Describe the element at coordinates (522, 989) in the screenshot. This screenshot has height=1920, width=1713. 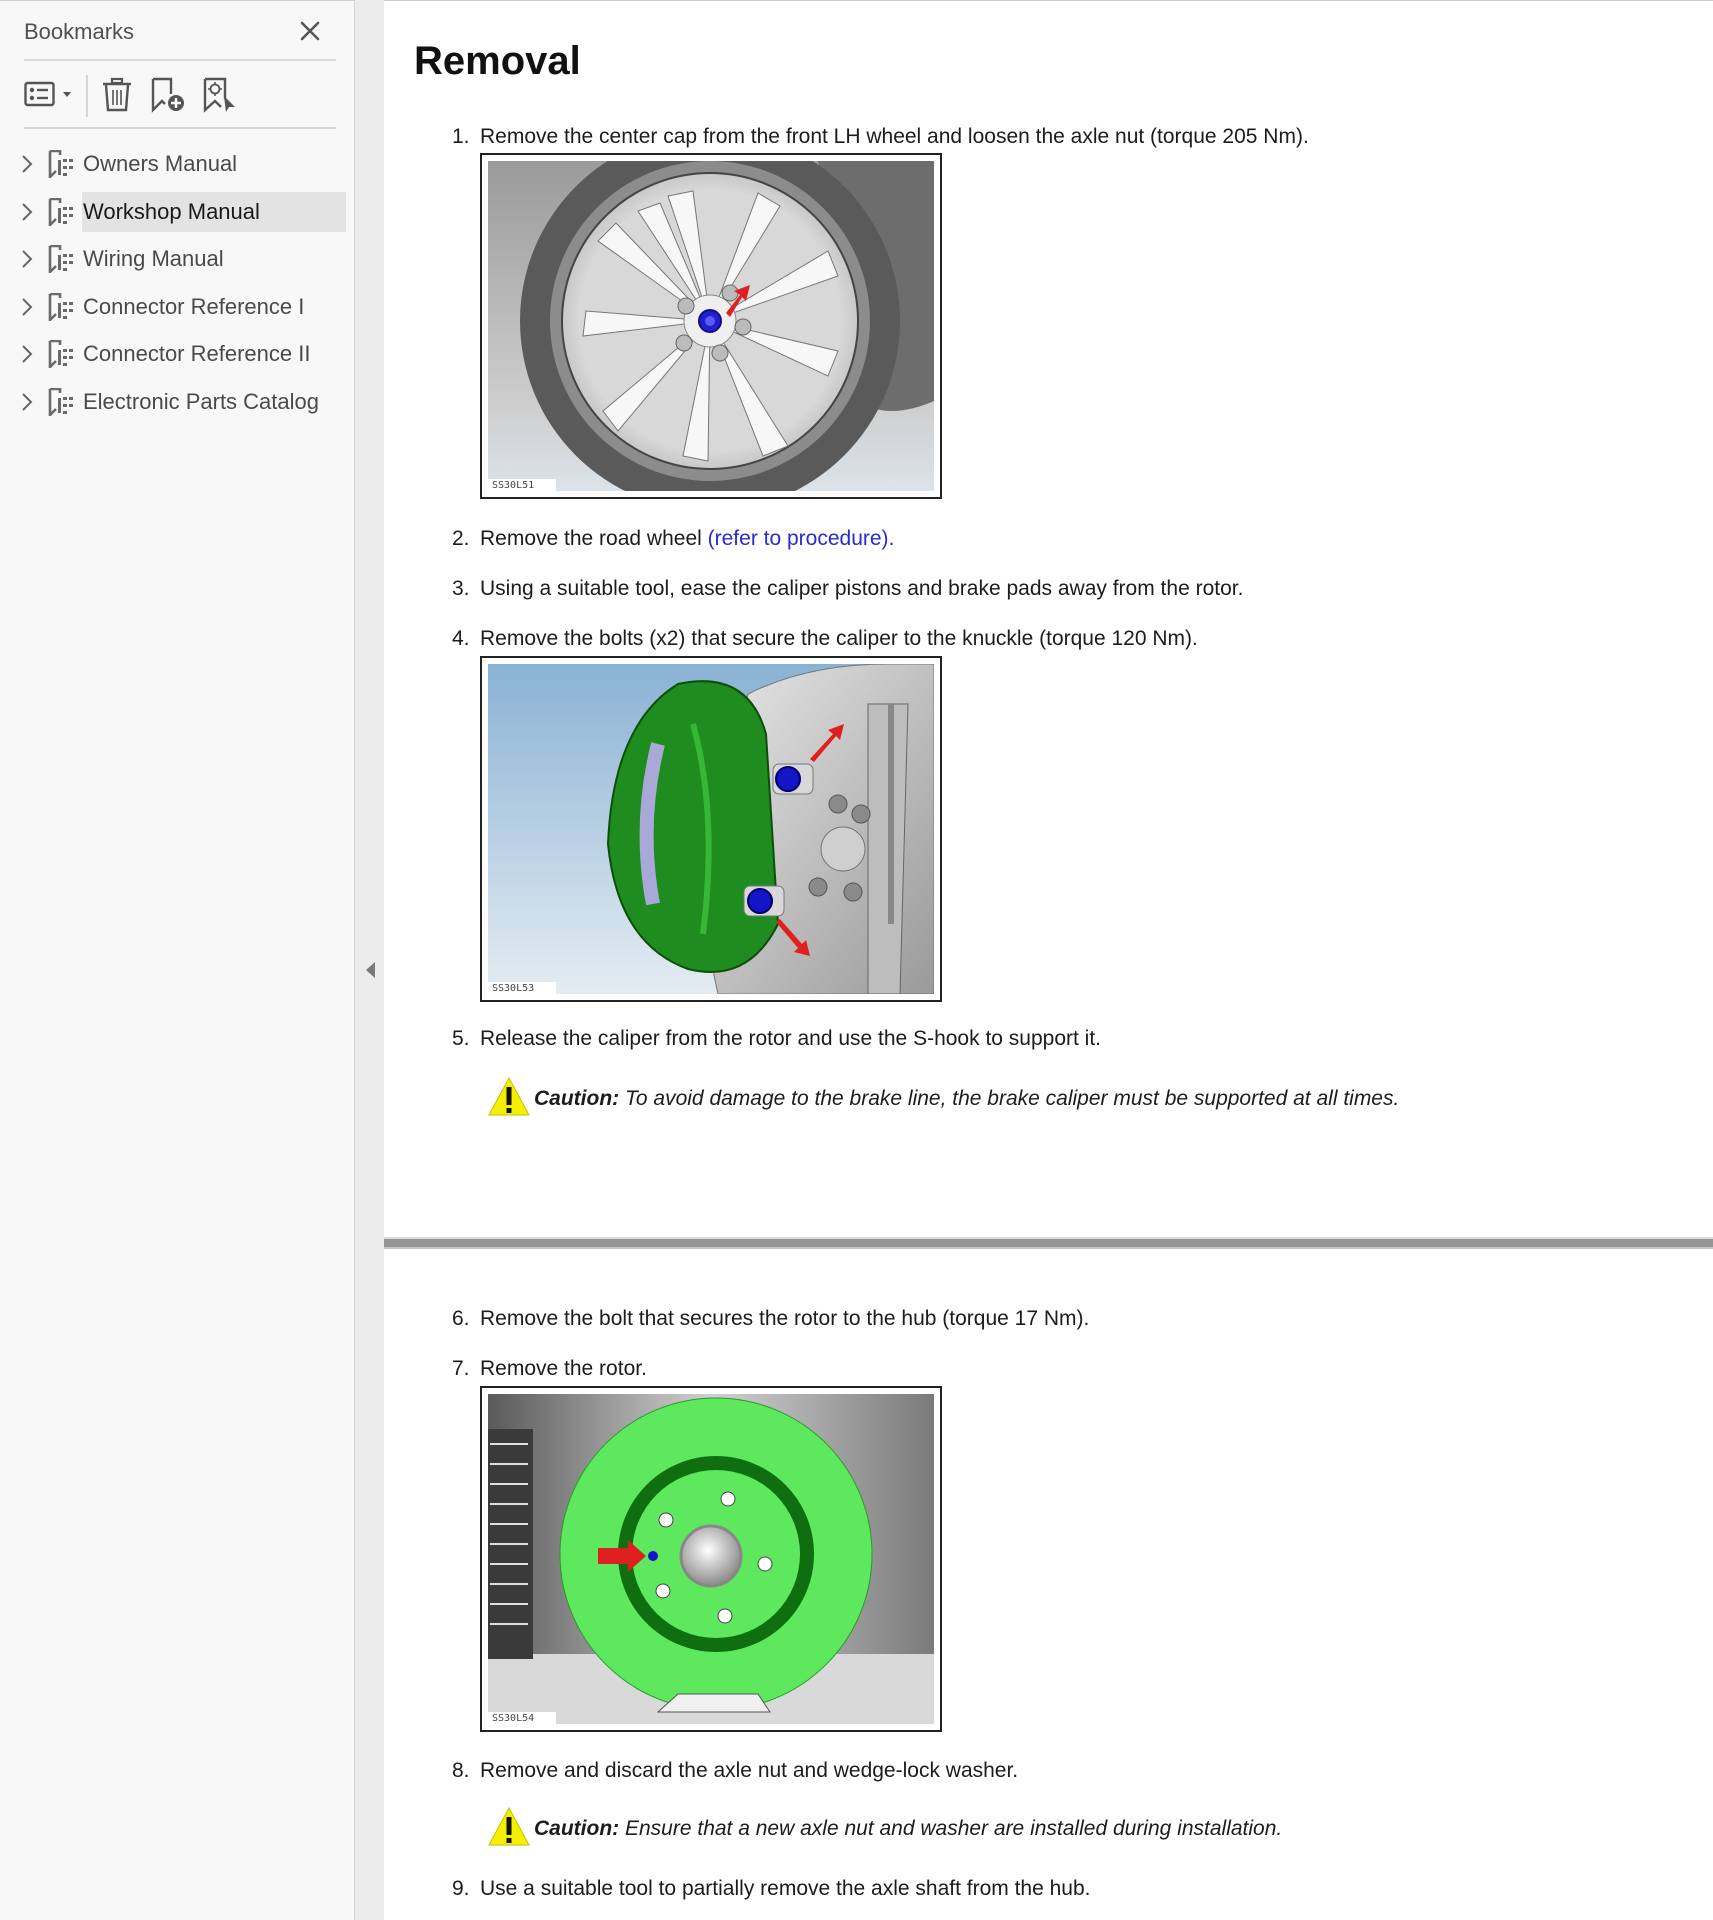
I see `figure-id: SS30L53` at that location.